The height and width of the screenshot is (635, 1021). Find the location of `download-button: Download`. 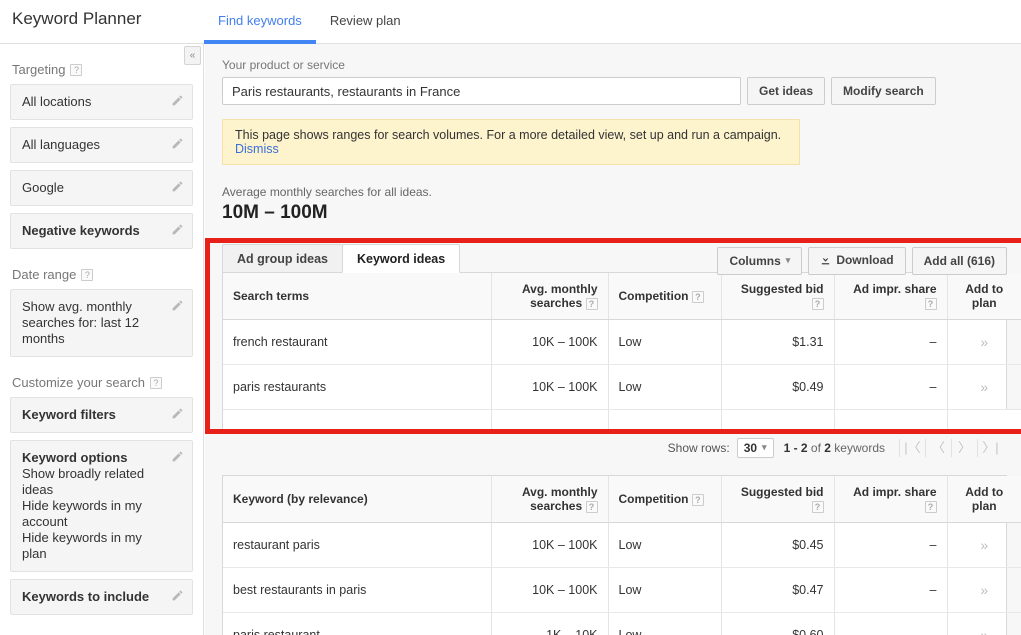

download-button: Download is located at coordinates (857, 261).